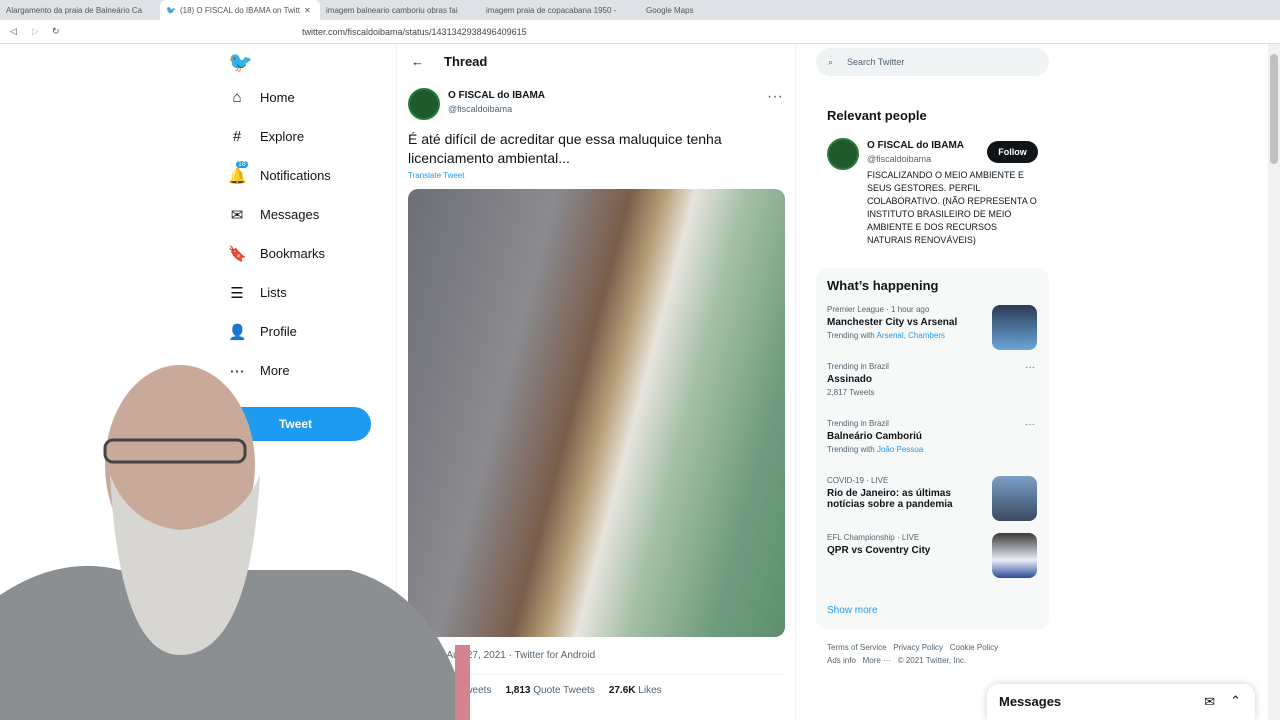  What do you see at coordinates (564, 690) in the screenshot?
I see `quote-label: Quote Tweets` at bounding box center [564, 690].